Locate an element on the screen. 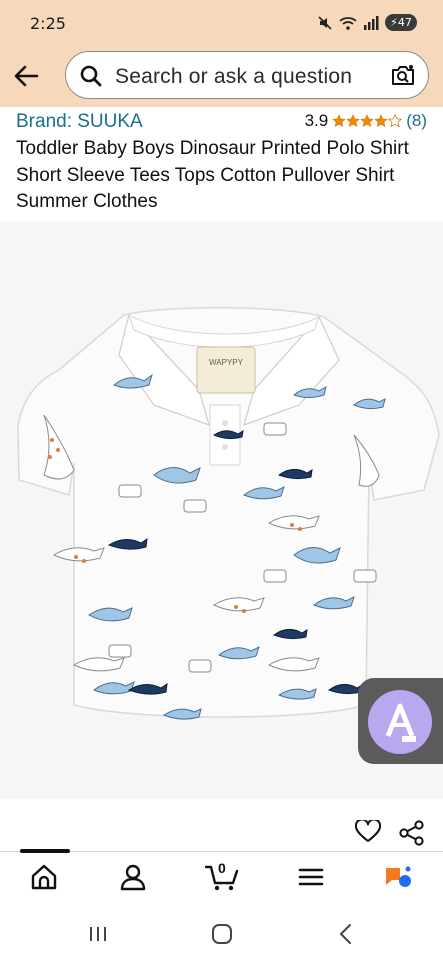 This screenshot has height=960, width=443. rating-summary: 3.9 (8) is located at coordinates (366, 121).